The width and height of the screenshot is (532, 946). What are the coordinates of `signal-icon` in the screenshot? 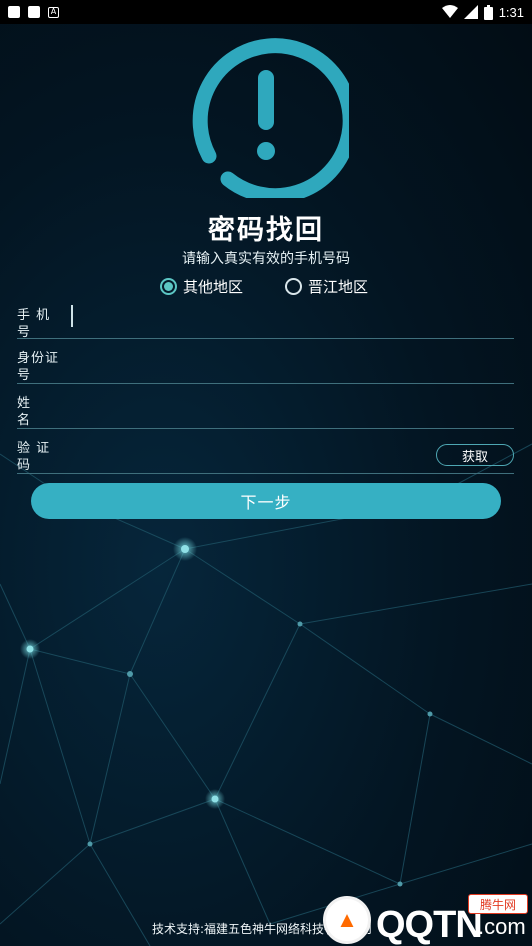 It's located at (470, 12).